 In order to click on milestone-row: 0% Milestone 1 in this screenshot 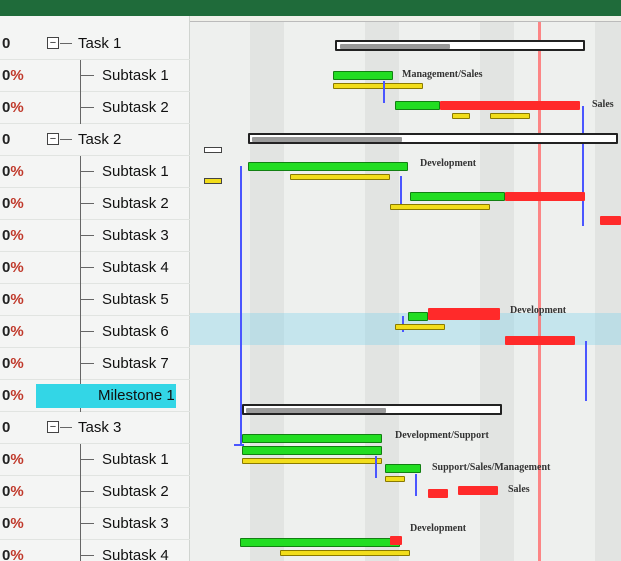, I will do `click(95, 396)`.